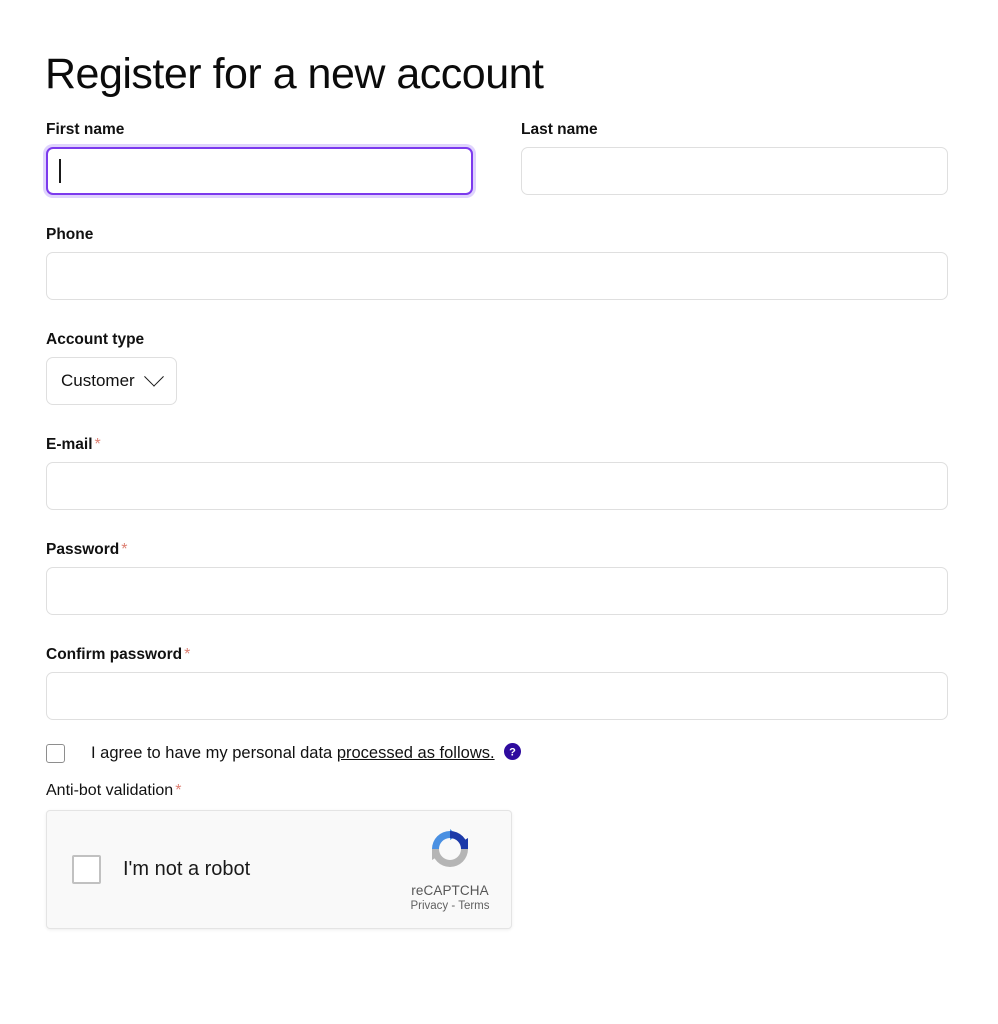 This screenshot has width=998, height=1024. What do you see at coordinates (734, 130) in the screenshot?
I see `last-name-label: Last name` at bounding box center [734, 130].